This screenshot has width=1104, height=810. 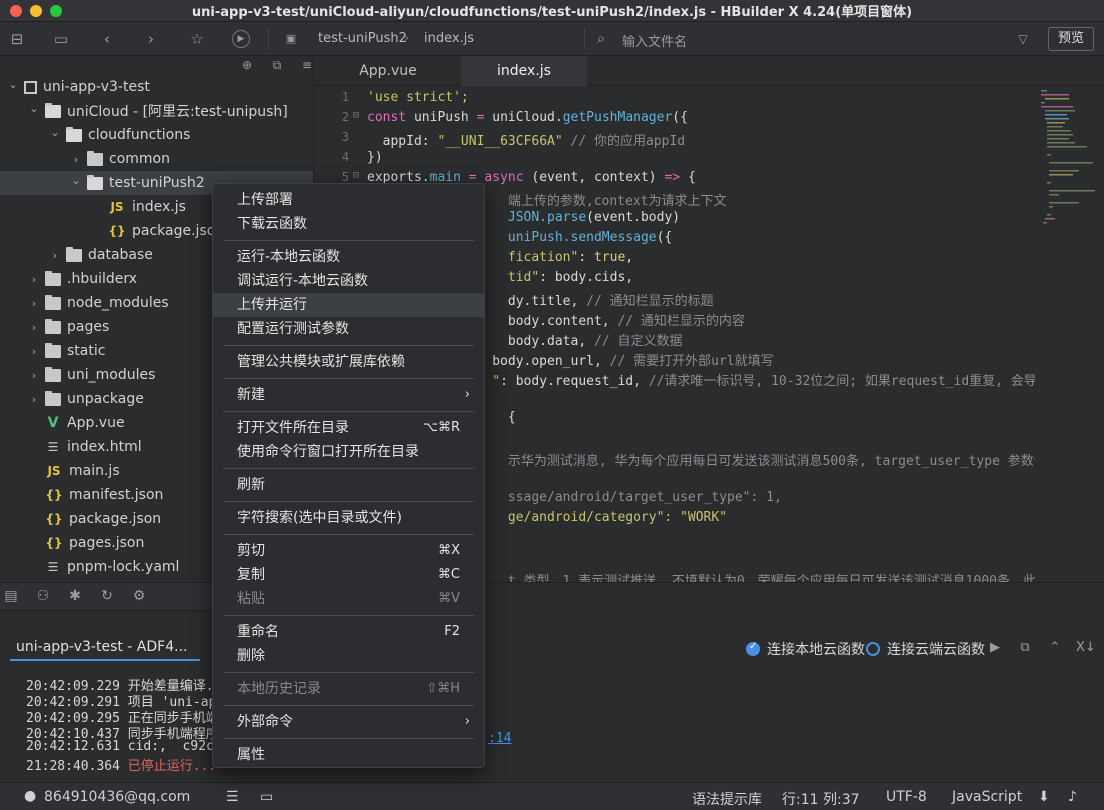 What do you see at coordinates (53, 567) in the screenshot?
I see `yaml-file-icon: ☰` at bounding box center [53, 567].